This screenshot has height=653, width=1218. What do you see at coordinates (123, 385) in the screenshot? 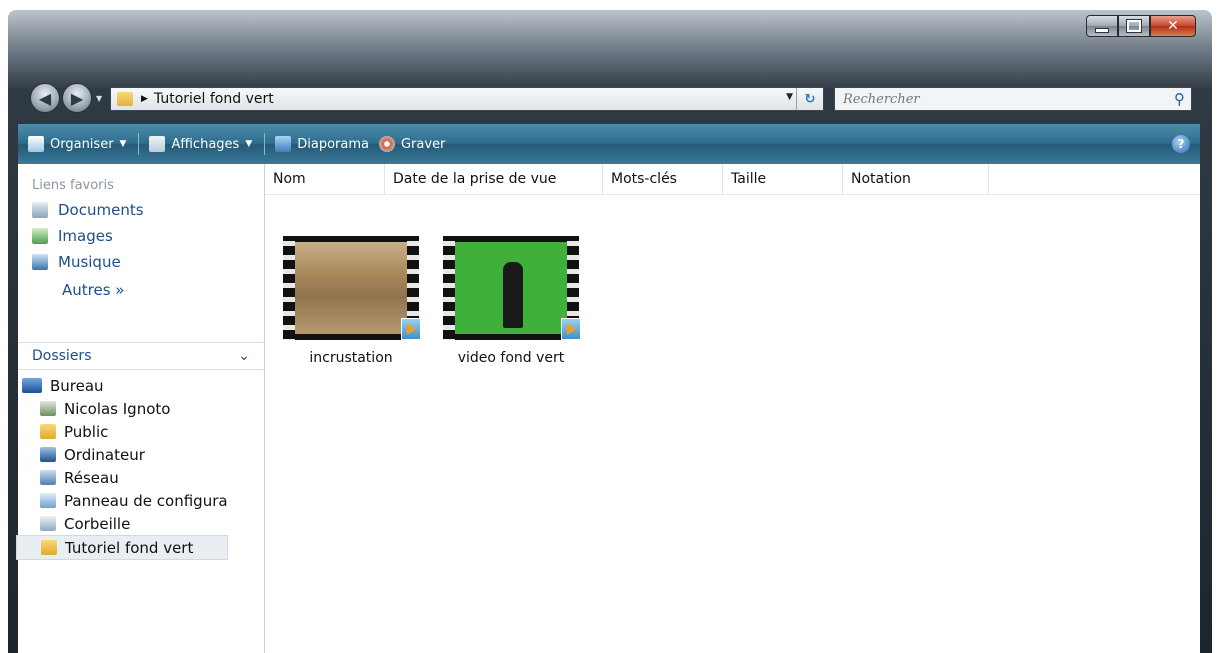
I see `tree-item-bureau: Bureau` at bounding box center [123, 385].